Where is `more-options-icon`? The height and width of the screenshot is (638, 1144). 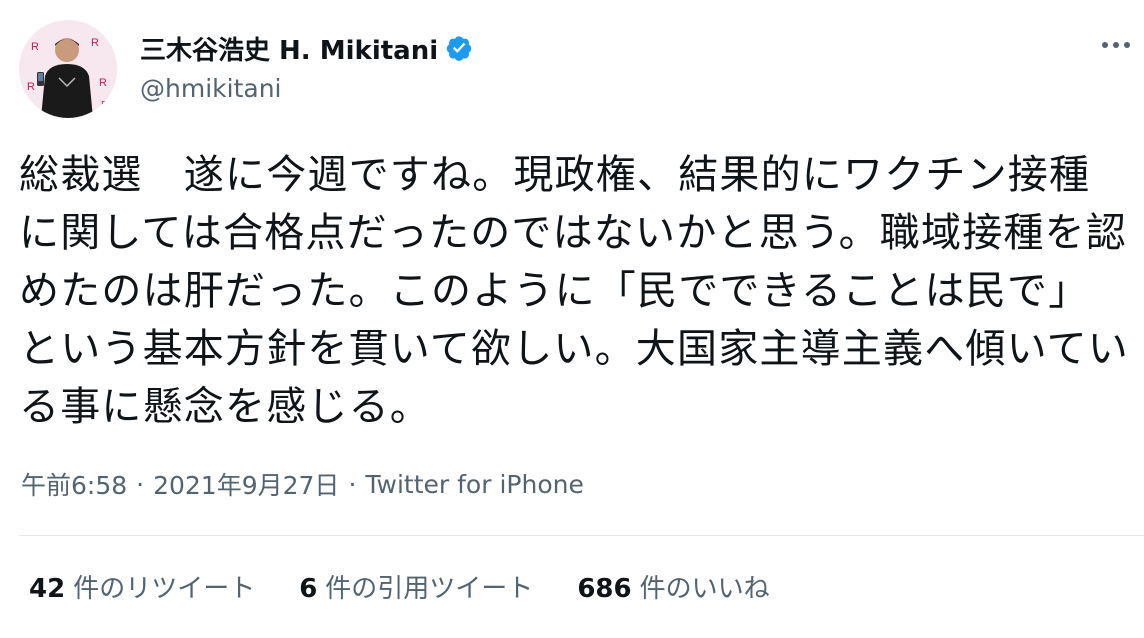 more-options-icon is located at coordinates (1116, 45).